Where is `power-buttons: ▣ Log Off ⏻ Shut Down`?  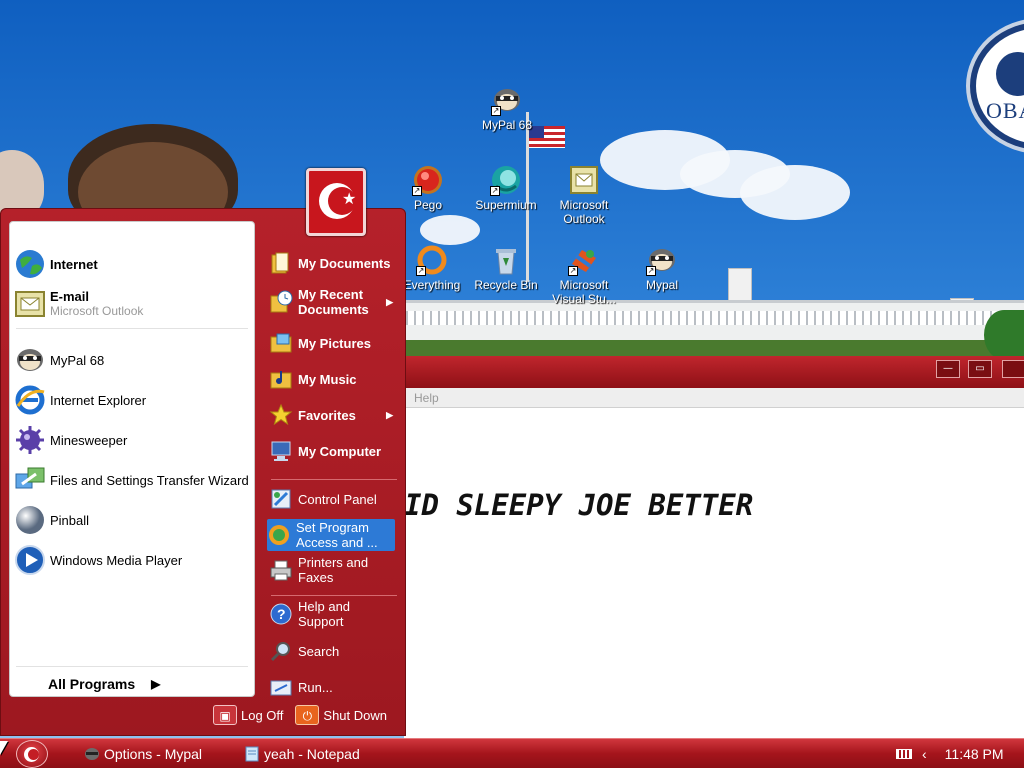 power-buttons: ▣ Log Off ⏻ Shut Down is located at coordinates (300, 715).